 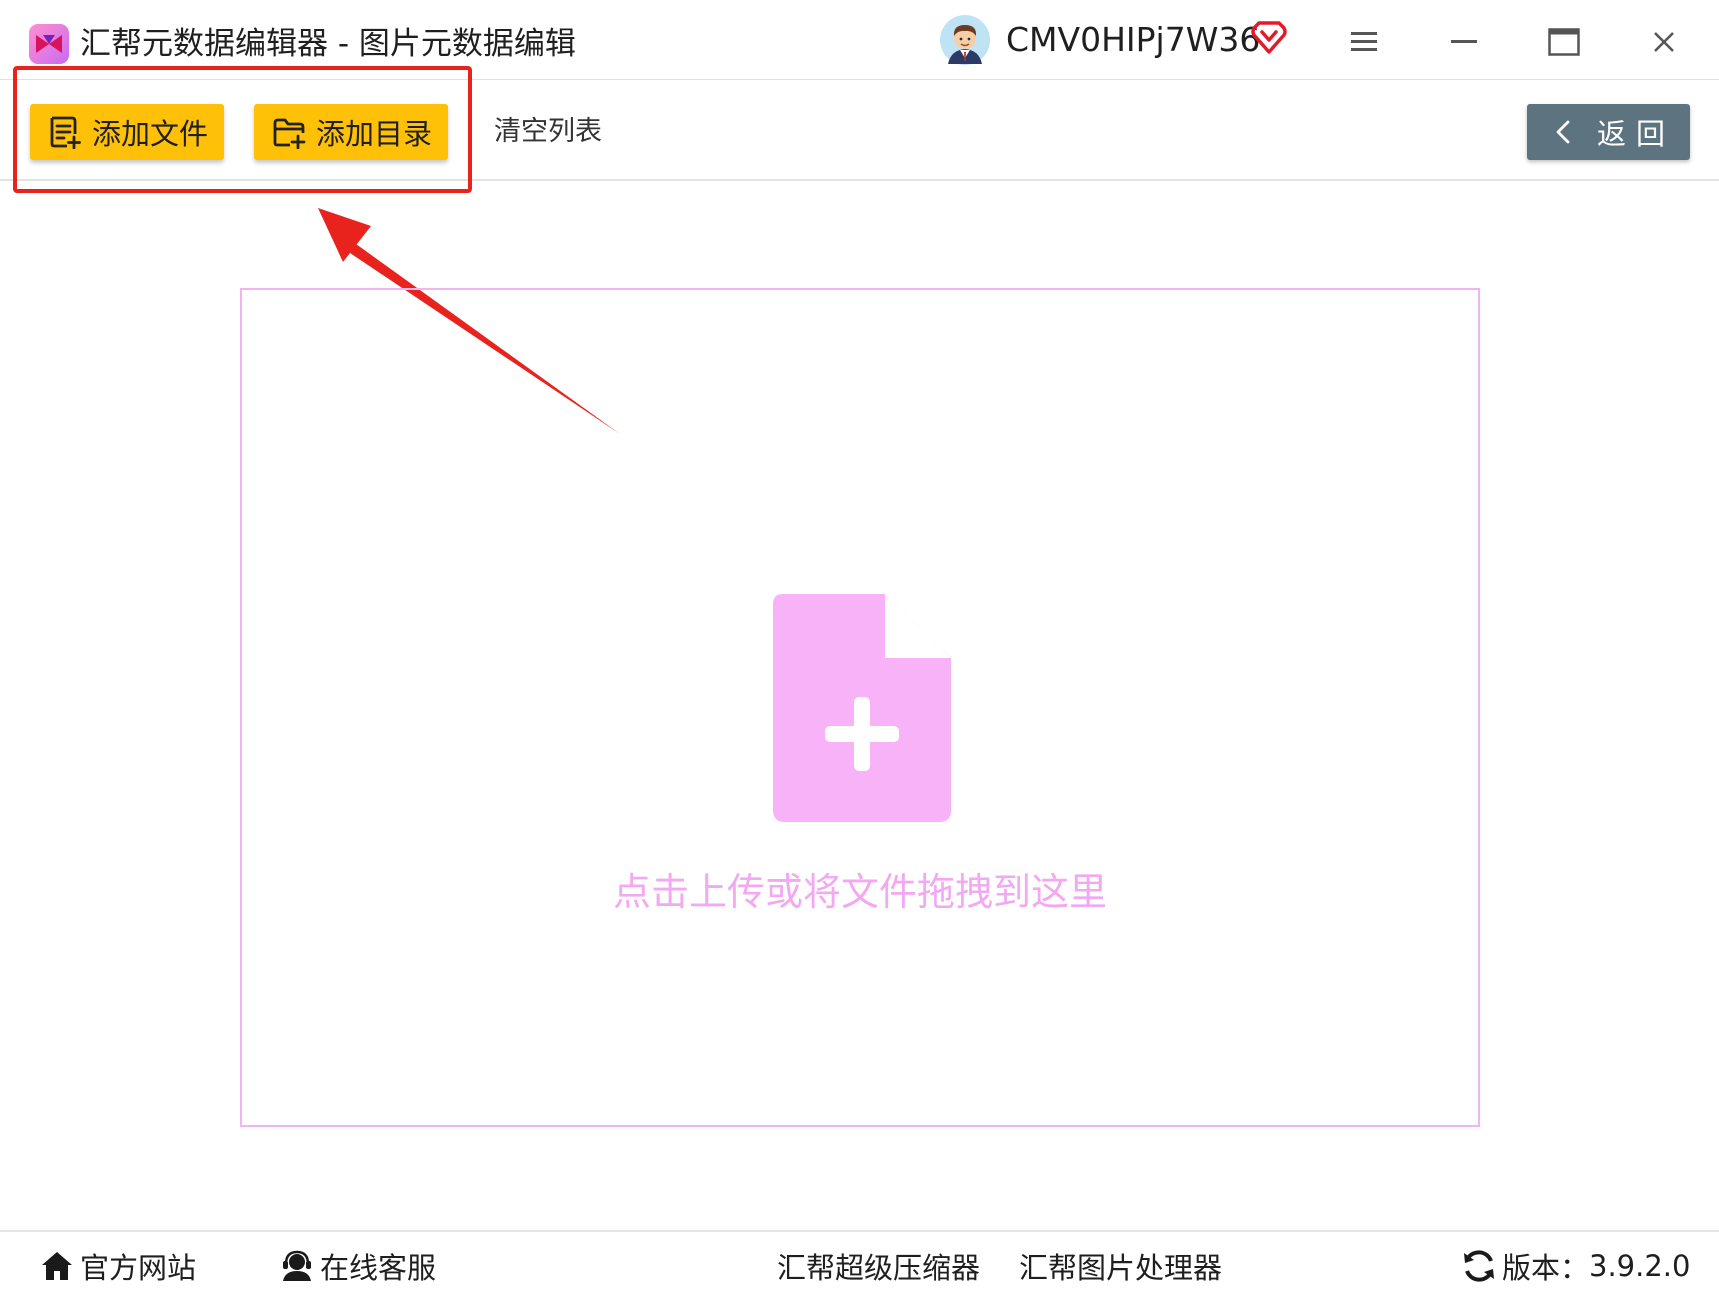 I want to click on footer: 官方网站 在线客服 汇帮超级压缩器 汇帮图片处理器 版本： 3.9.2.0, so click(x=859, y=1264).